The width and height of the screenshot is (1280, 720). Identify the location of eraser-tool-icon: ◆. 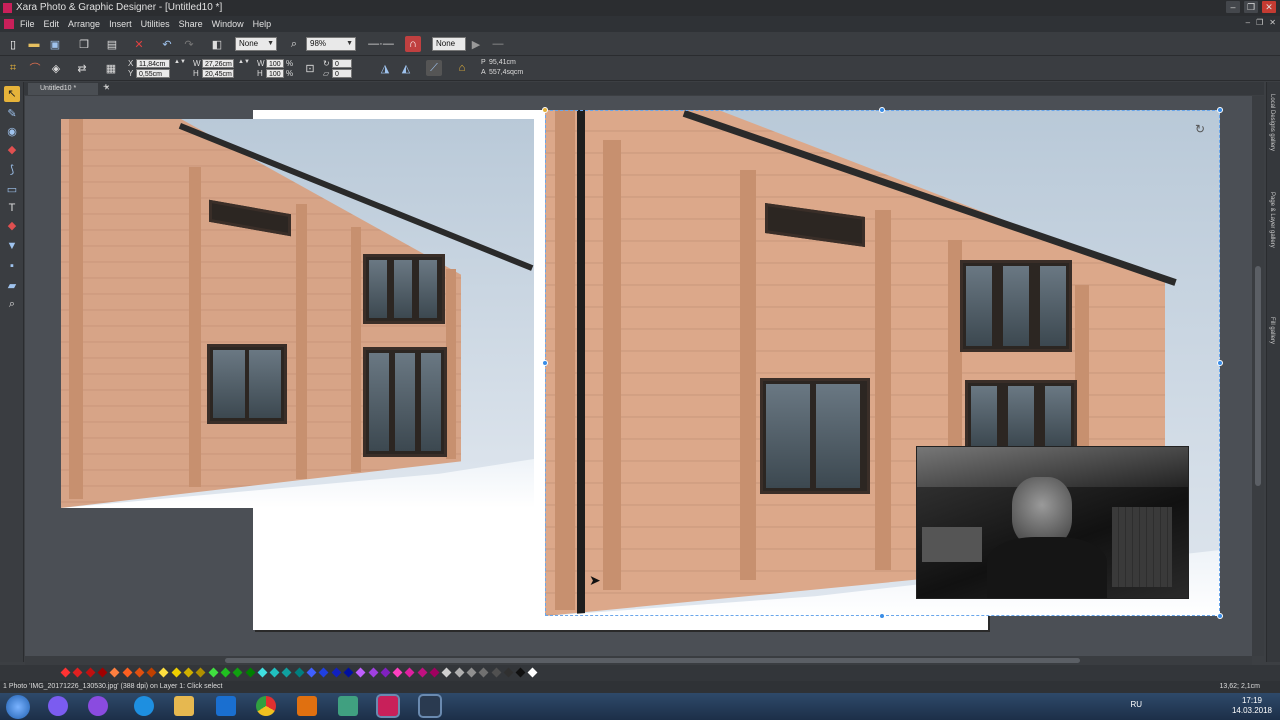
(12, 150).